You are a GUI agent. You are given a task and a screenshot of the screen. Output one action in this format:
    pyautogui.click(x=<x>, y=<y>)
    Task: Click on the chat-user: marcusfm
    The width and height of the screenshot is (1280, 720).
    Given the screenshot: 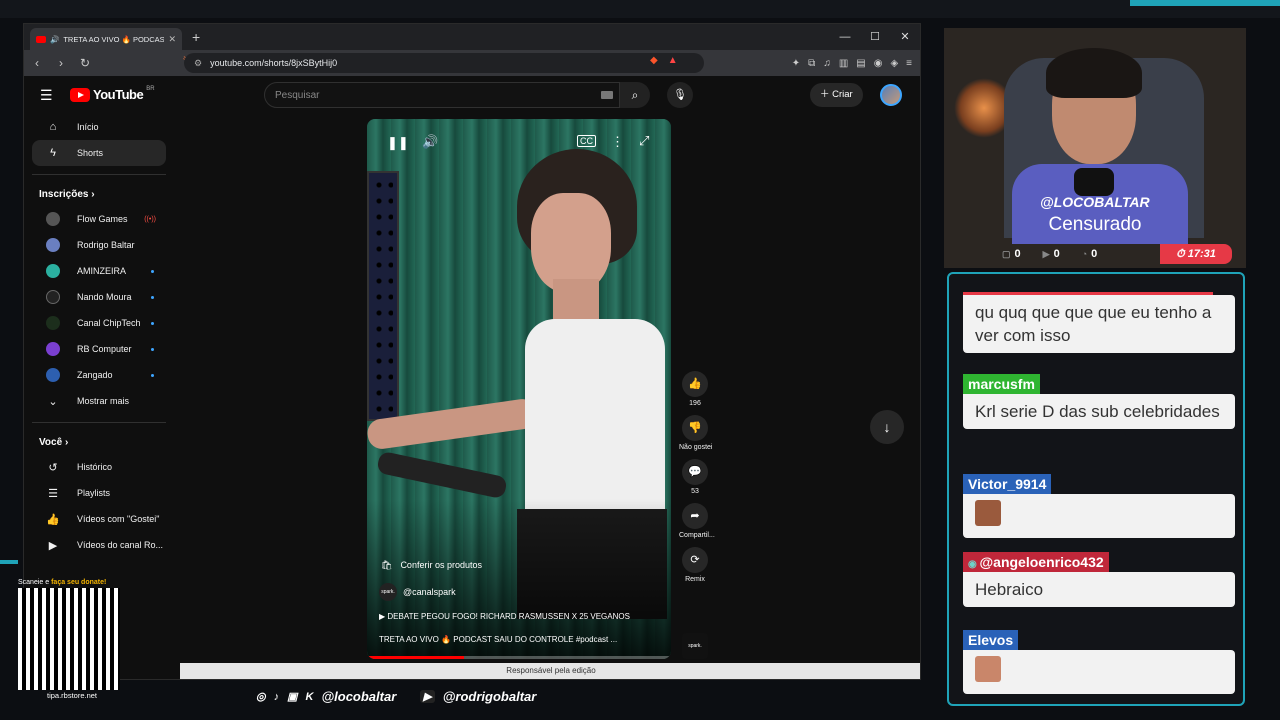 What is the action you would take?
    pyautogui.click(x=1001, y=384)
    